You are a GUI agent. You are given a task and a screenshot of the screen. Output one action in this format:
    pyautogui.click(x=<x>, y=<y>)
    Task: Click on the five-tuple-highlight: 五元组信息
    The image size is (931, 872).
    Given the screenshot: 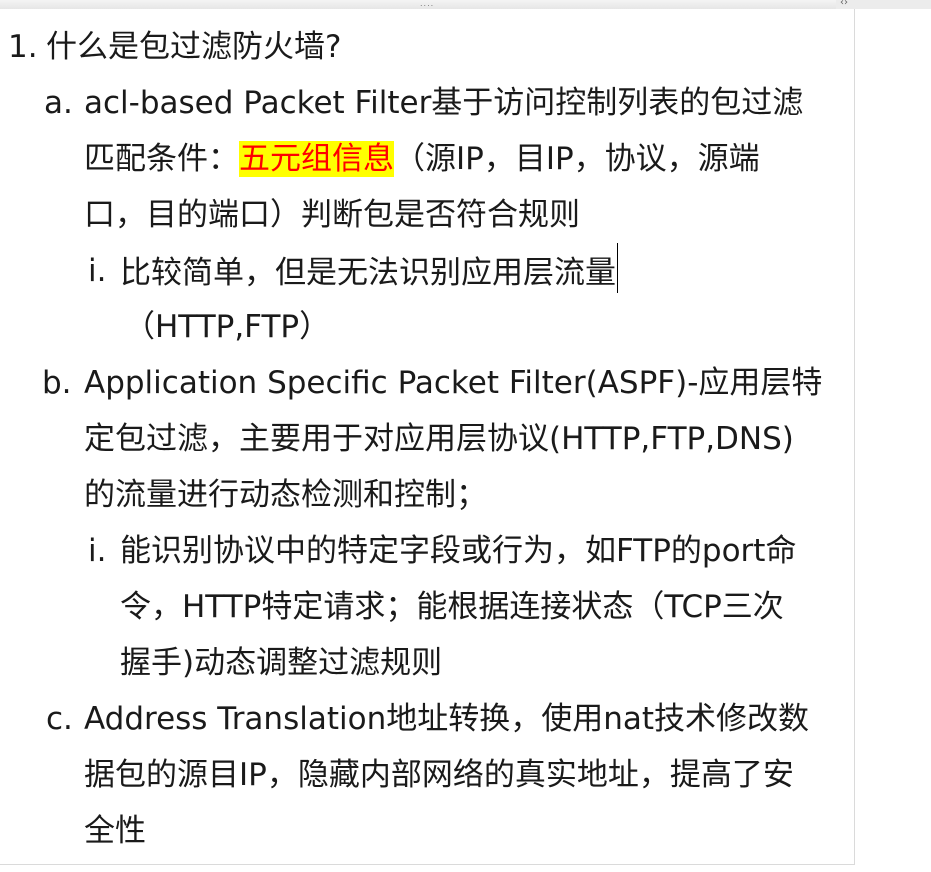 What is the action you would take?
    pyautogui.click(x=316, y=159)
    